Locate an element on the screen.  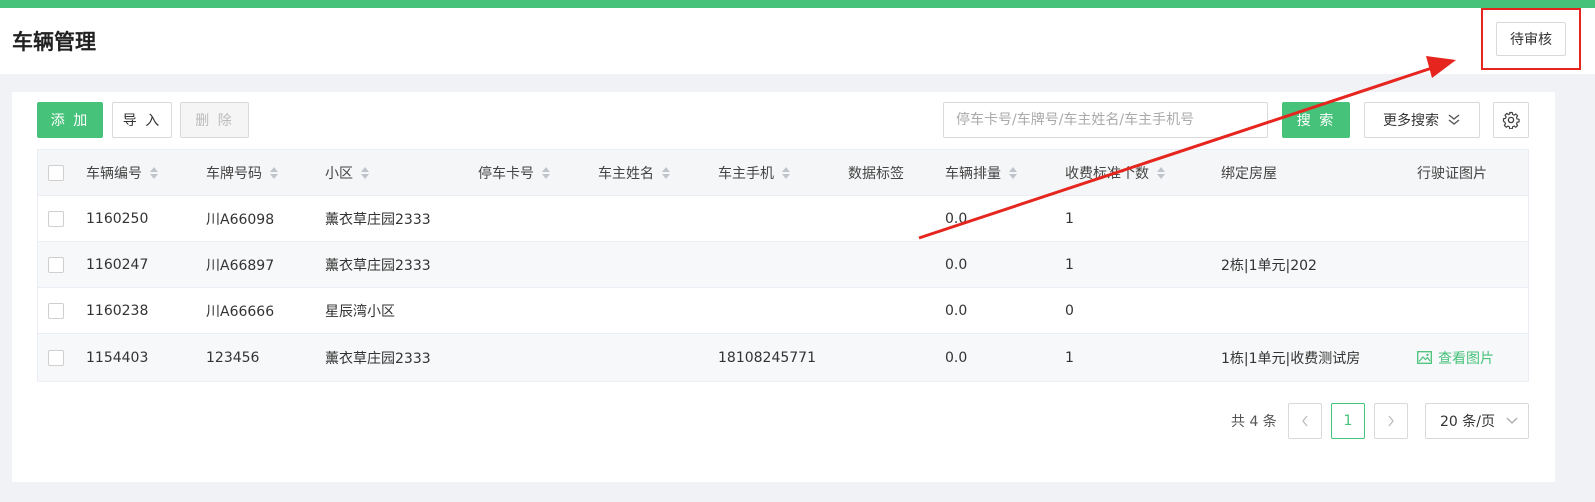
plate-number: 川A66897 is located at coordinates (240, 265).